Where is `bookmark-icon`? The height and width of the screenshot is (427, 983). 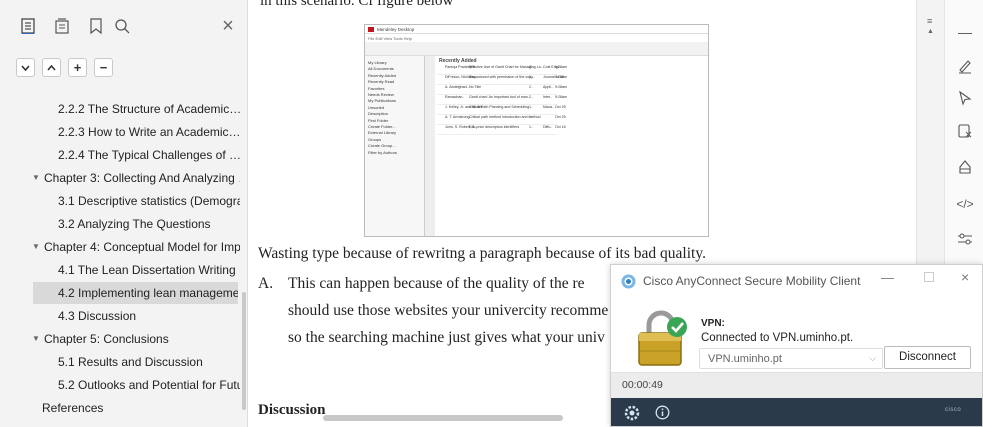
bookmark-icon is located at coordinates (96, 26).